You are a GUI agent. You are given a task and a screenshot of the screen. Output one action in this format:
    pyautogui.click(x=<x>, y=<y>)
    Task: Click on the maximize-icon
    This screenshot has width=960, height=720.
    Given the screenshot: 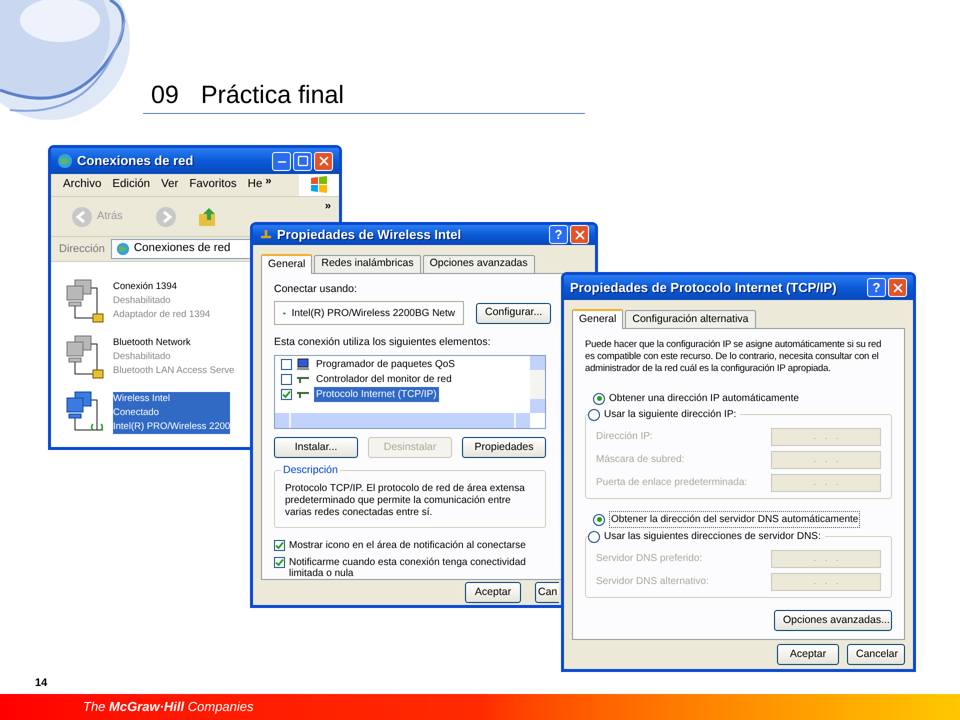 What is the action you would take?
    pyautogui.click(x=302, y=161)
    